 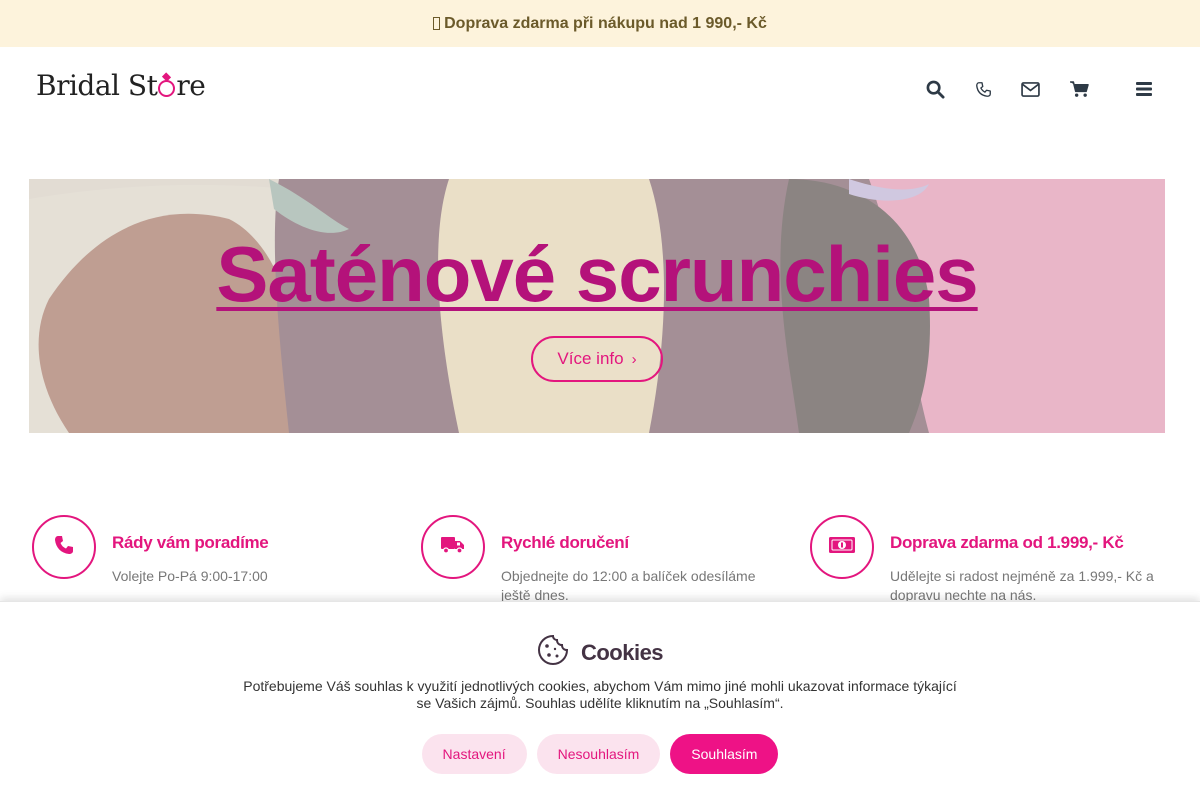 I want to click on site-logo: Bridal St re, so click(x=121, y=85).